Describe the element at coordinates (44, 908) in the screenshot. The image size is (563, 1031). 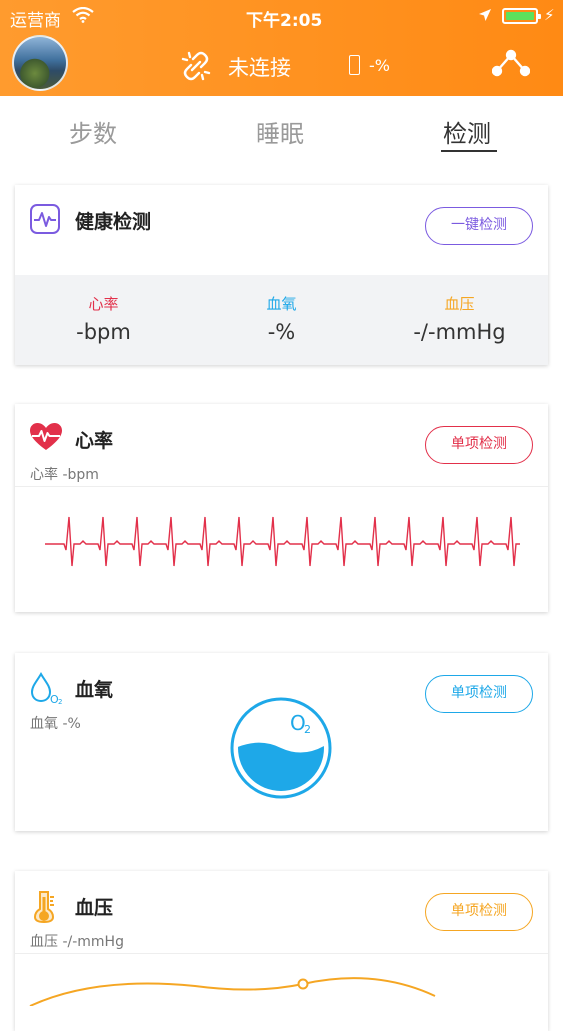
I see `thermometer-icon` at that location.